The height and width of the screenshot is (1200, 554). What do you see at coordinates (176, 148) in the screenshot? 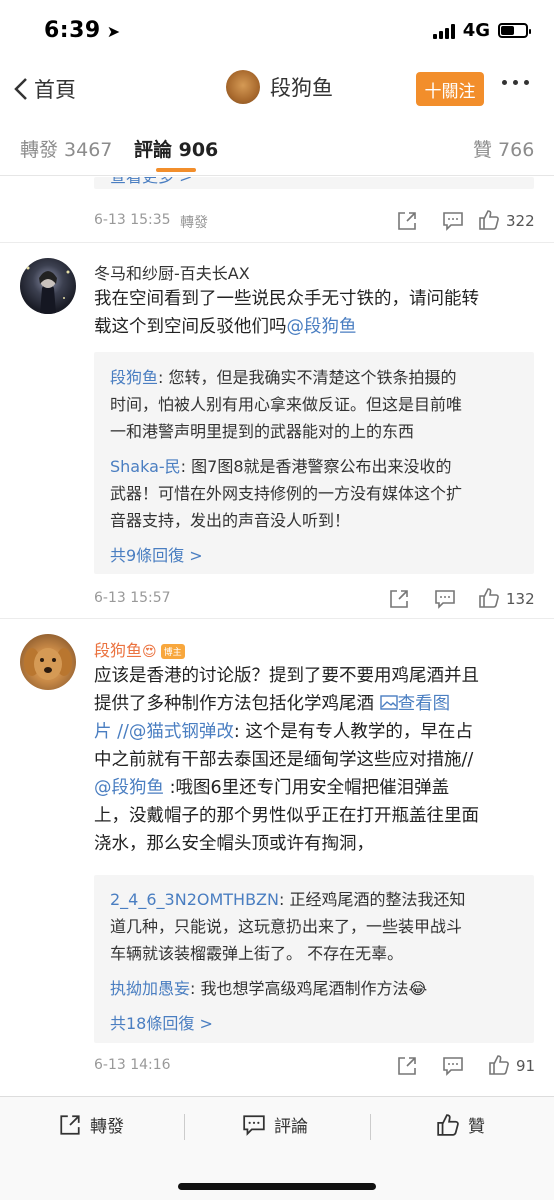
I see `tab-comments: 評論 906` at bounding box center [176, 148].